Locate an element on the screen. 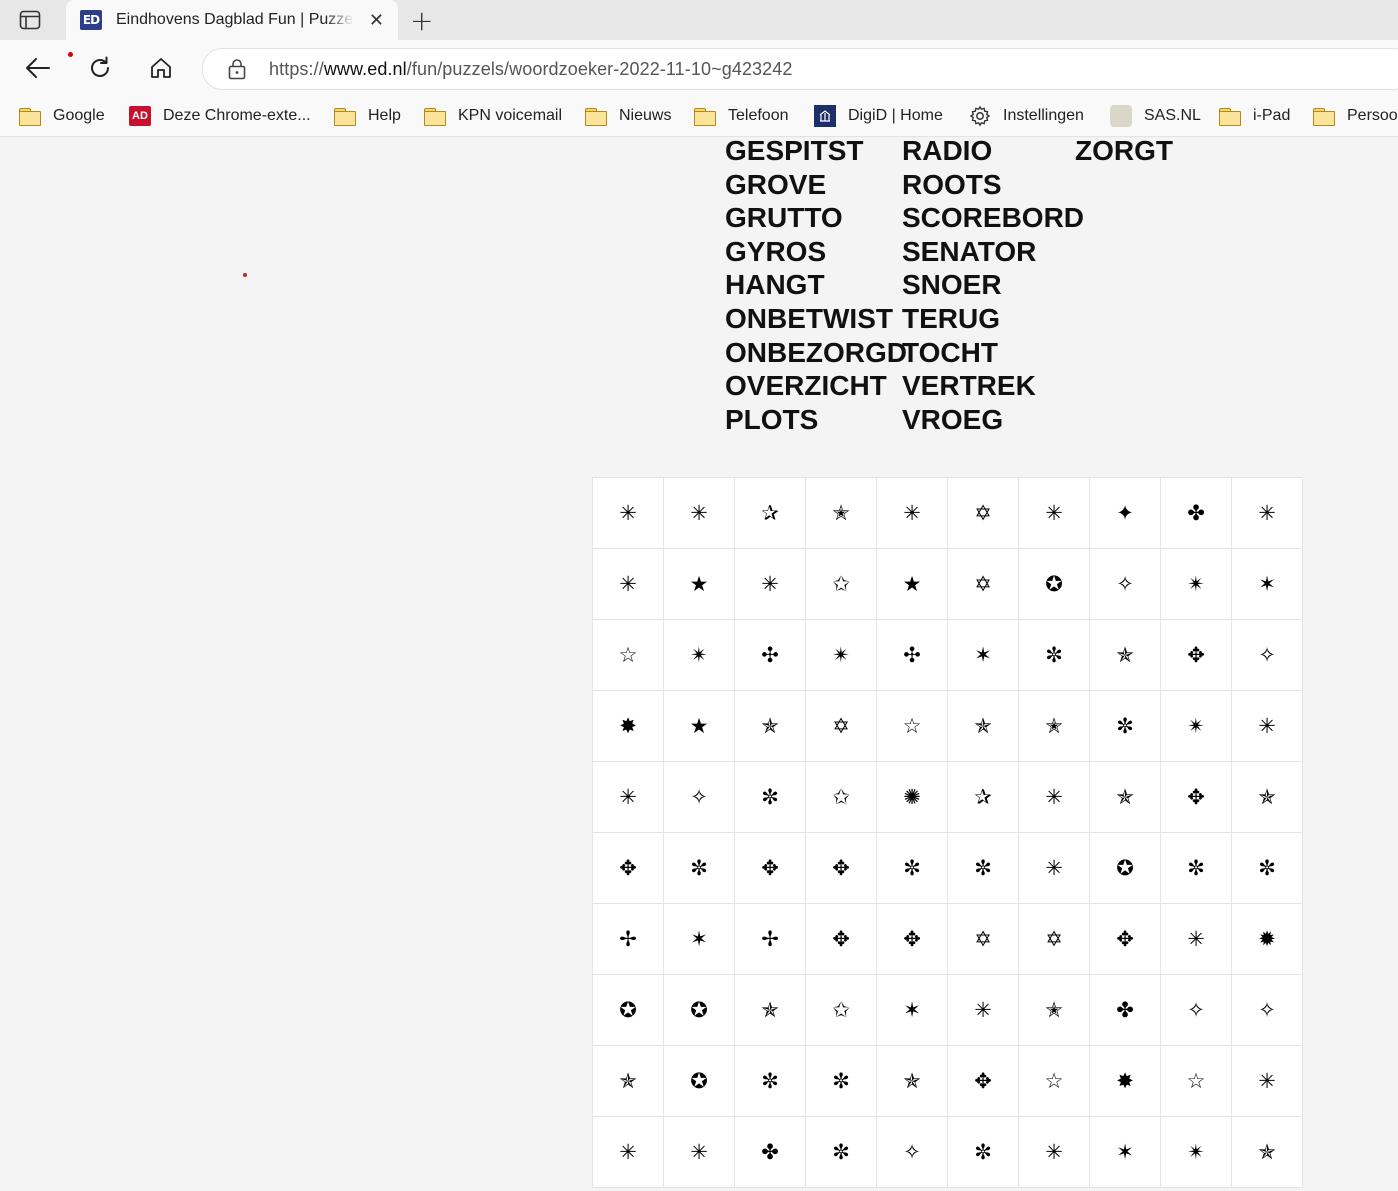 The width and height of the screenshot is (1398, 1191). bookmark-help: Help is located at coordinates (367, 116).